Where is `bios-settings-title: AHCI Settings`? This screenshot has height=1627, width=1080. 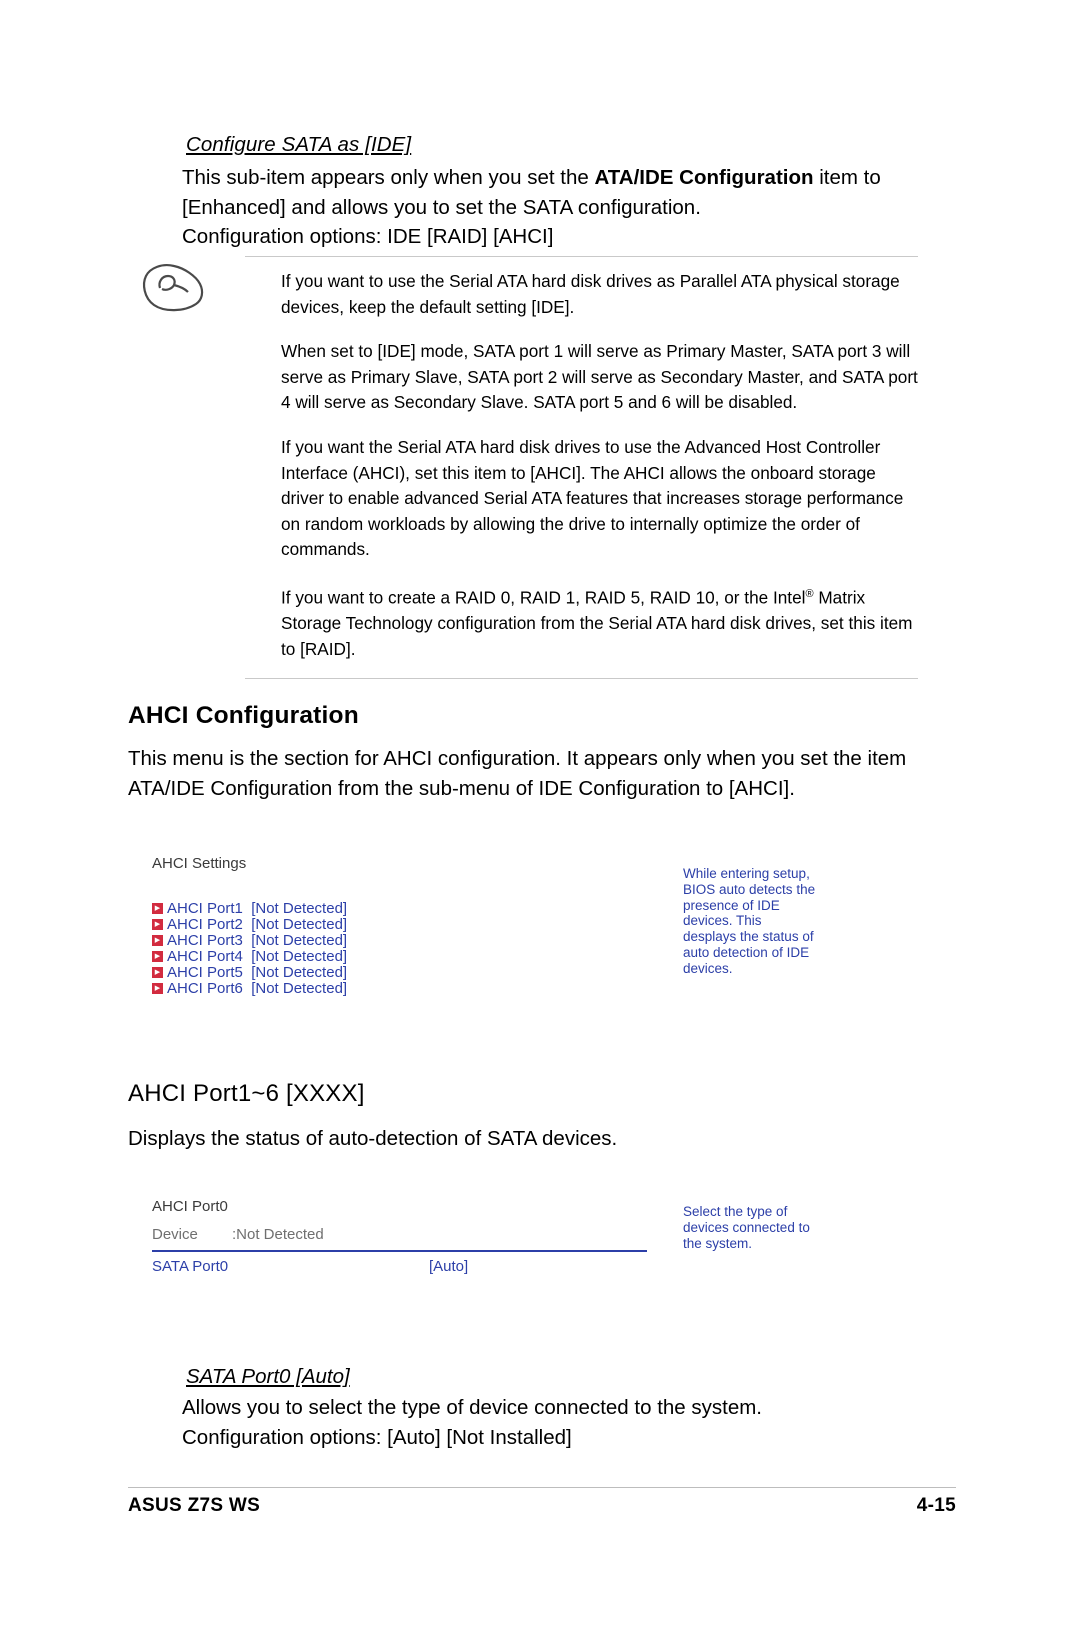
bios-settings-title: AHCI Settings is located at coordinates (199, 863).